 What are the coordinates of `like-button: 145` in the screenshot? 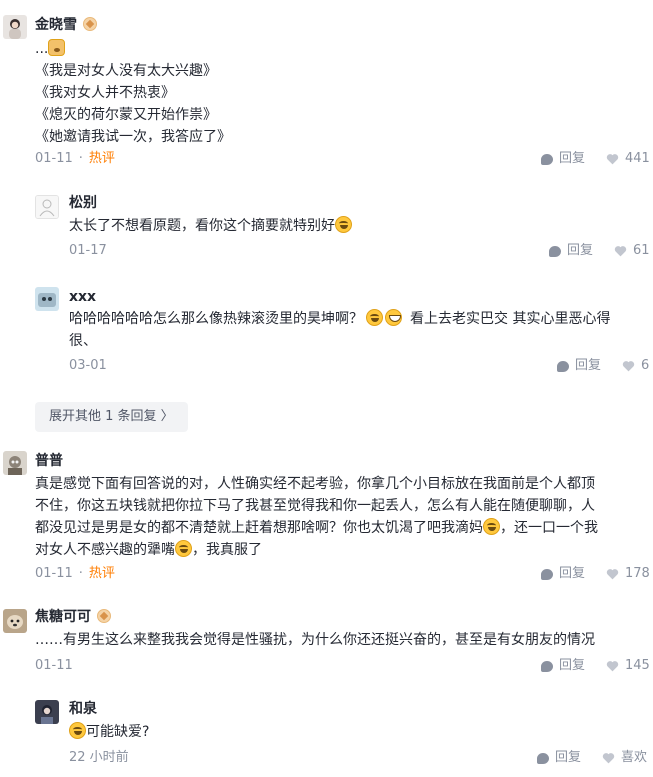 It's located at (628, 666).